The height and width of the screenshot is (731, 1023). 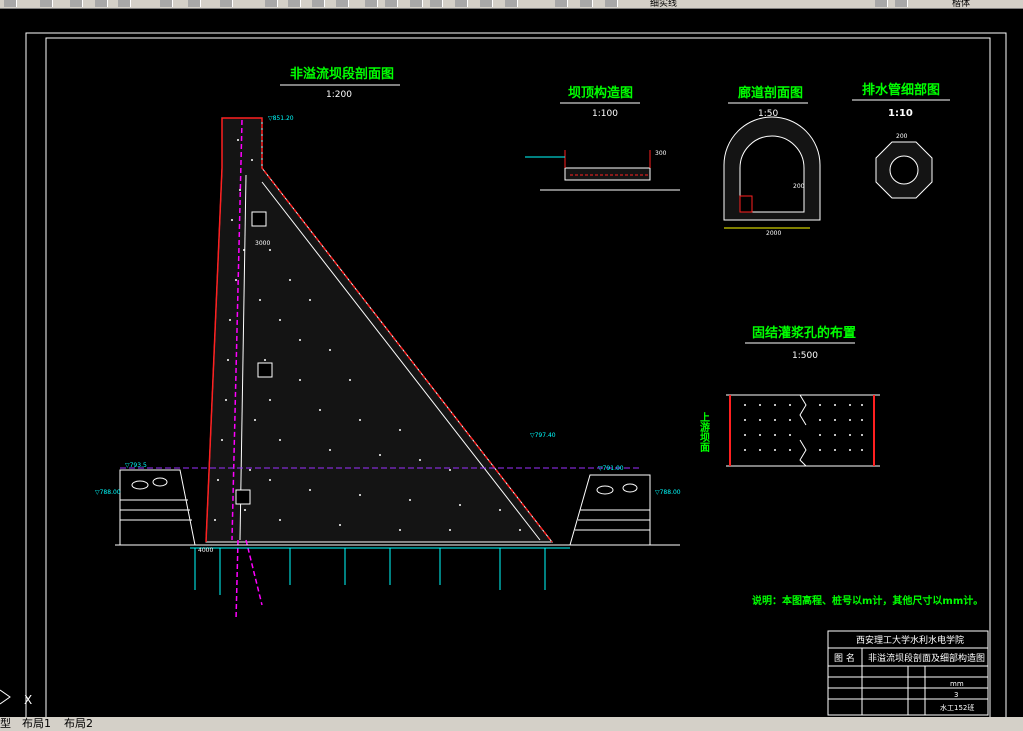 I want to click on grout-title: 固结灌浆孔的布置, so click(x=804, y=333).